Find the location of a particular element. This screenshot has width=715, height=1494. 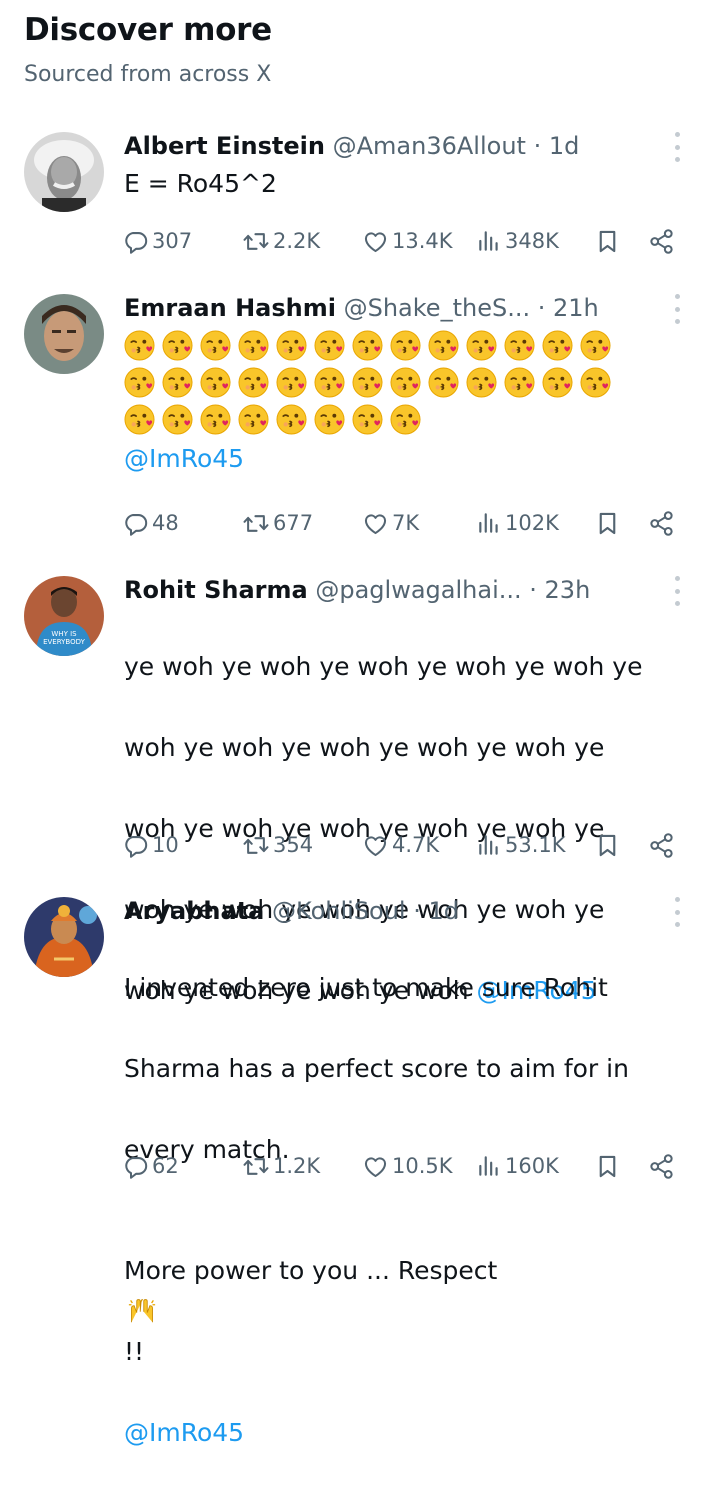

repost-count: 2.2K is located at coordinates (297, 241).